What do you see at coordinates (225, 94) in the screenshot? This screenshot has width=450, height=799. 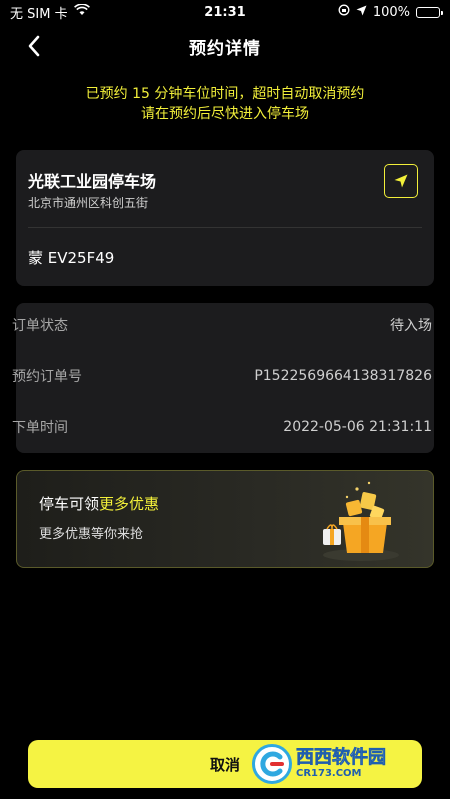 I see `notice-line-1: 已预约 15 分钟车位时间，超时自动取消预约` at bounding box center [225, 94].